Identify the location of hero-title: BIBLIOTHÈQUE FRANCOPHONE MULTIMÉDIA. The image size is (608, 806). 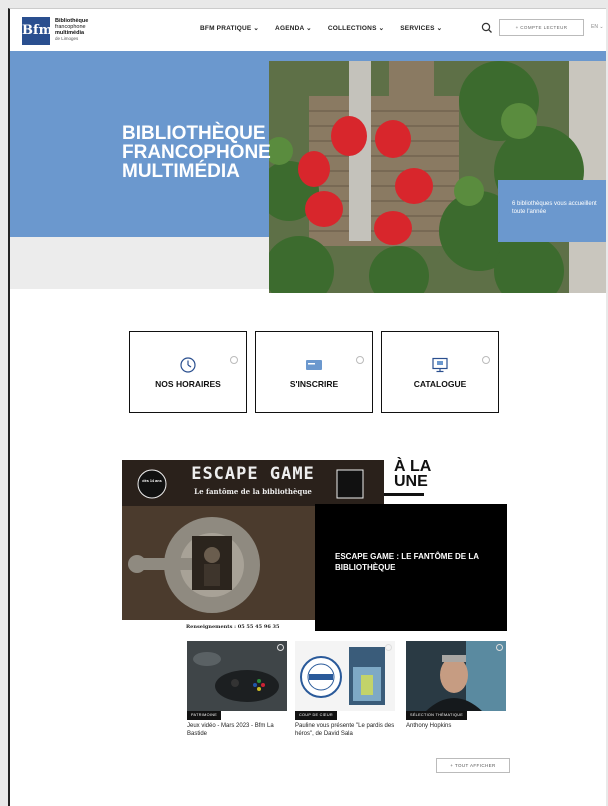
(196, 152).